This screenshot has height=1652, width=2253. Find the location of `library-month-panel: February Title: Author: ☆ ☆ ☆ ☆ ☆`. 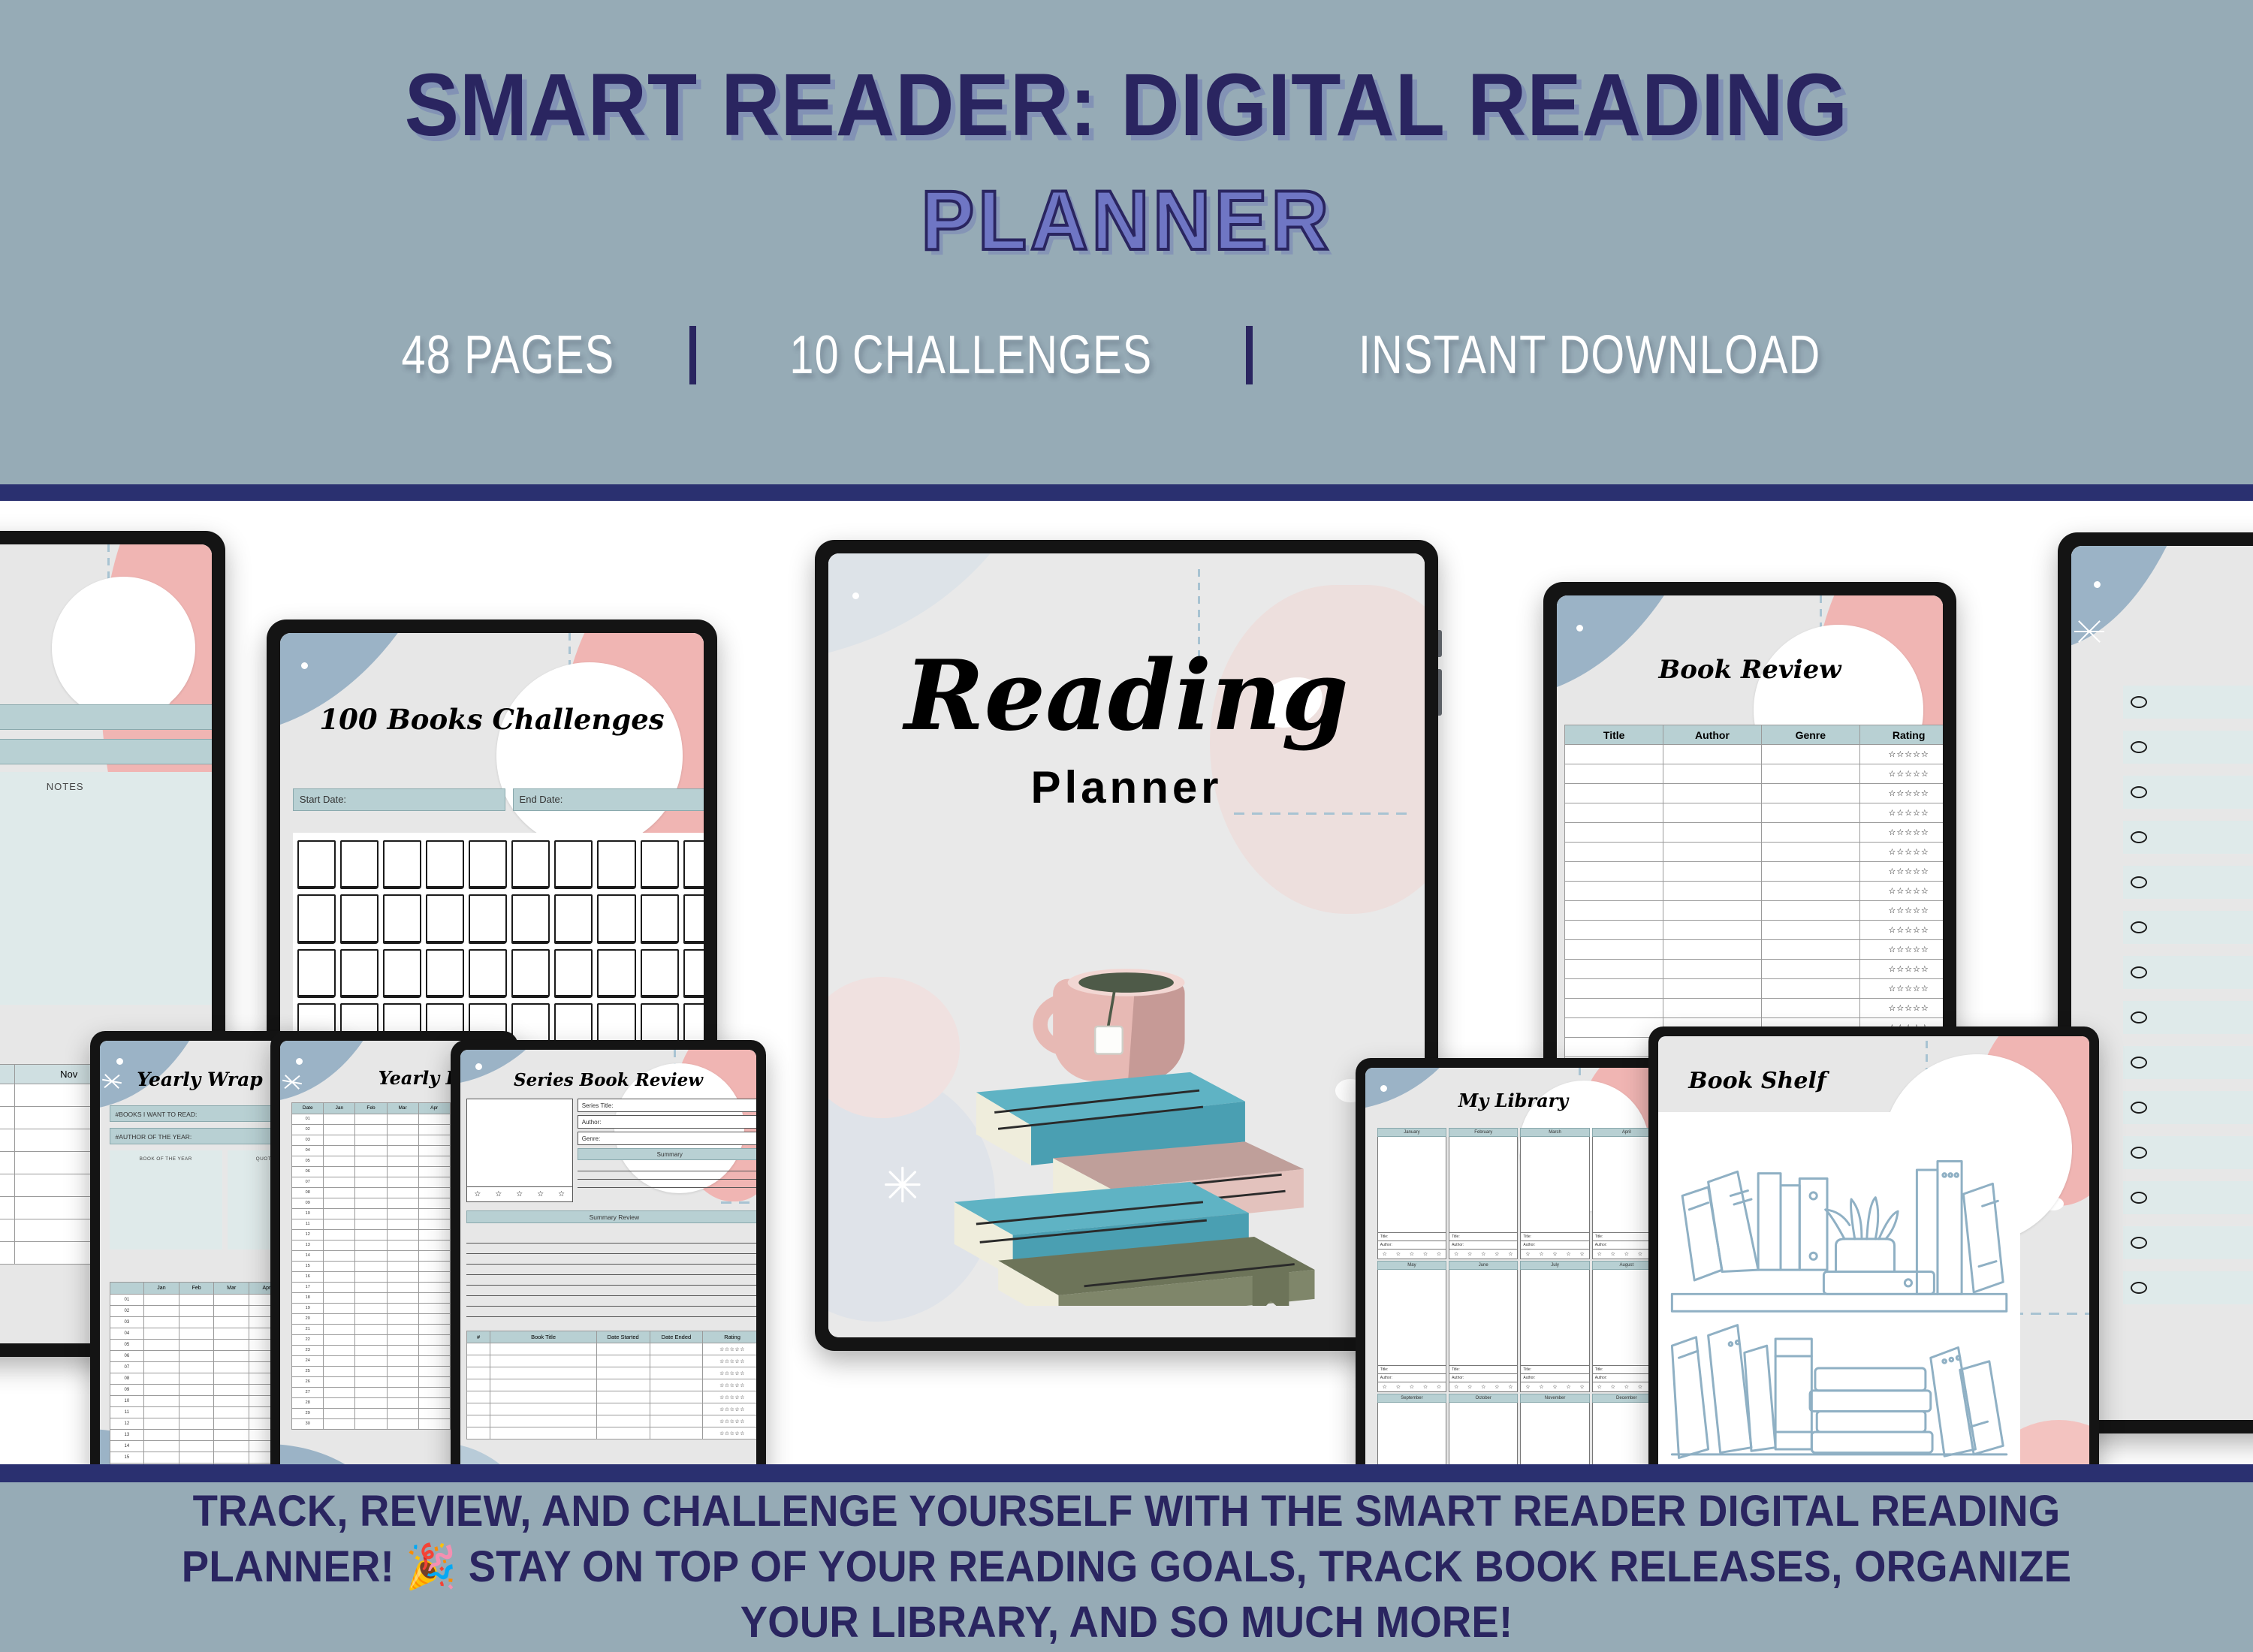

library-month-panel: February Title: Author: ☆ ☆ ☆ ☆ ☆ is located at coordinates (1484, 1194).